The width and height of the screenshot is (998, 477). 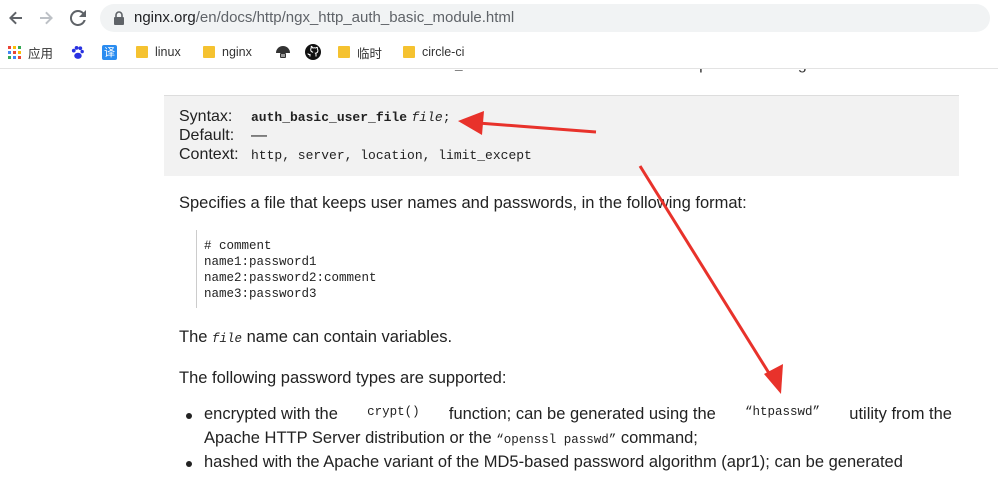 What do you see at coordinates (168, 52) in the screenshot?
I see `bookmark-label: linux` at bounding box center [168, 52].